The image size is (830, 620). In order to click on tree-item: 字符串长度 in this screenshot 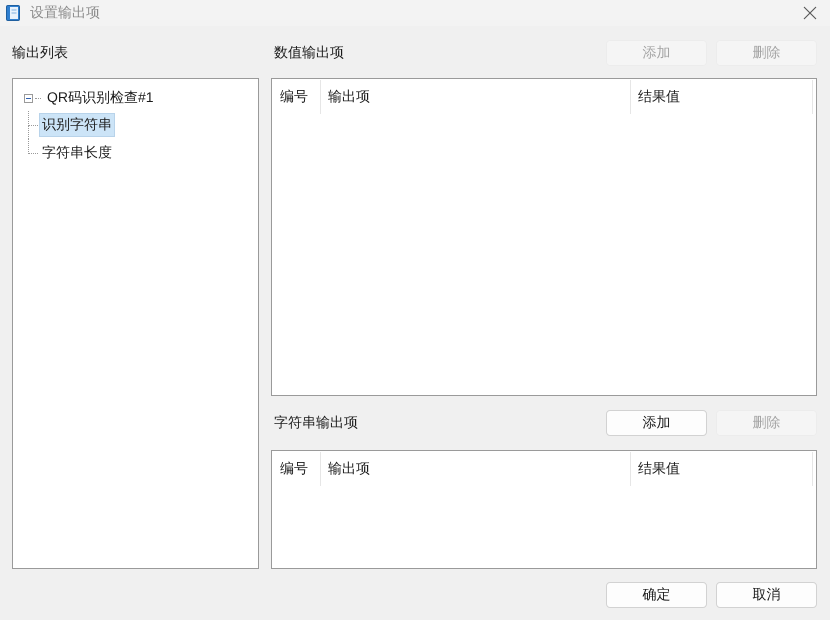, I will do `click(77, 153)`.